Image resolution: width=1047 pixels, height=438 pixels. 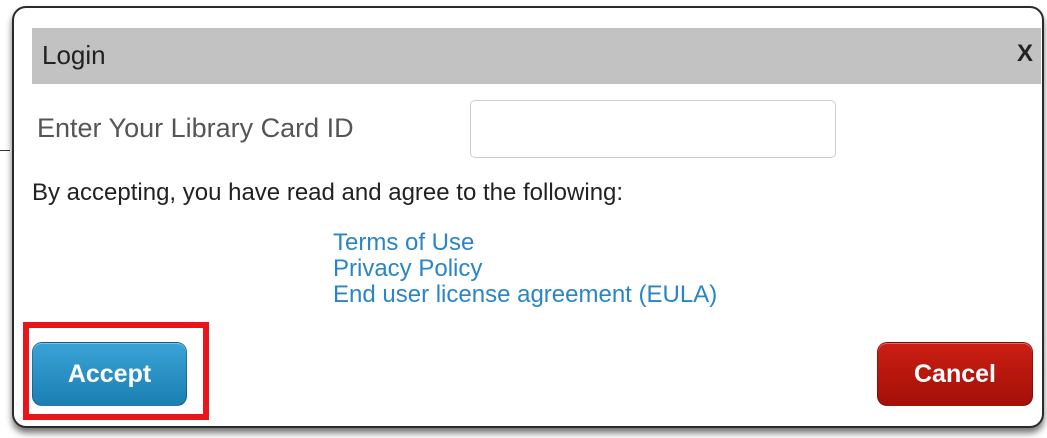 I want to click on privacy-policy-link: Privacy Policy, so click(x=525, y=269).